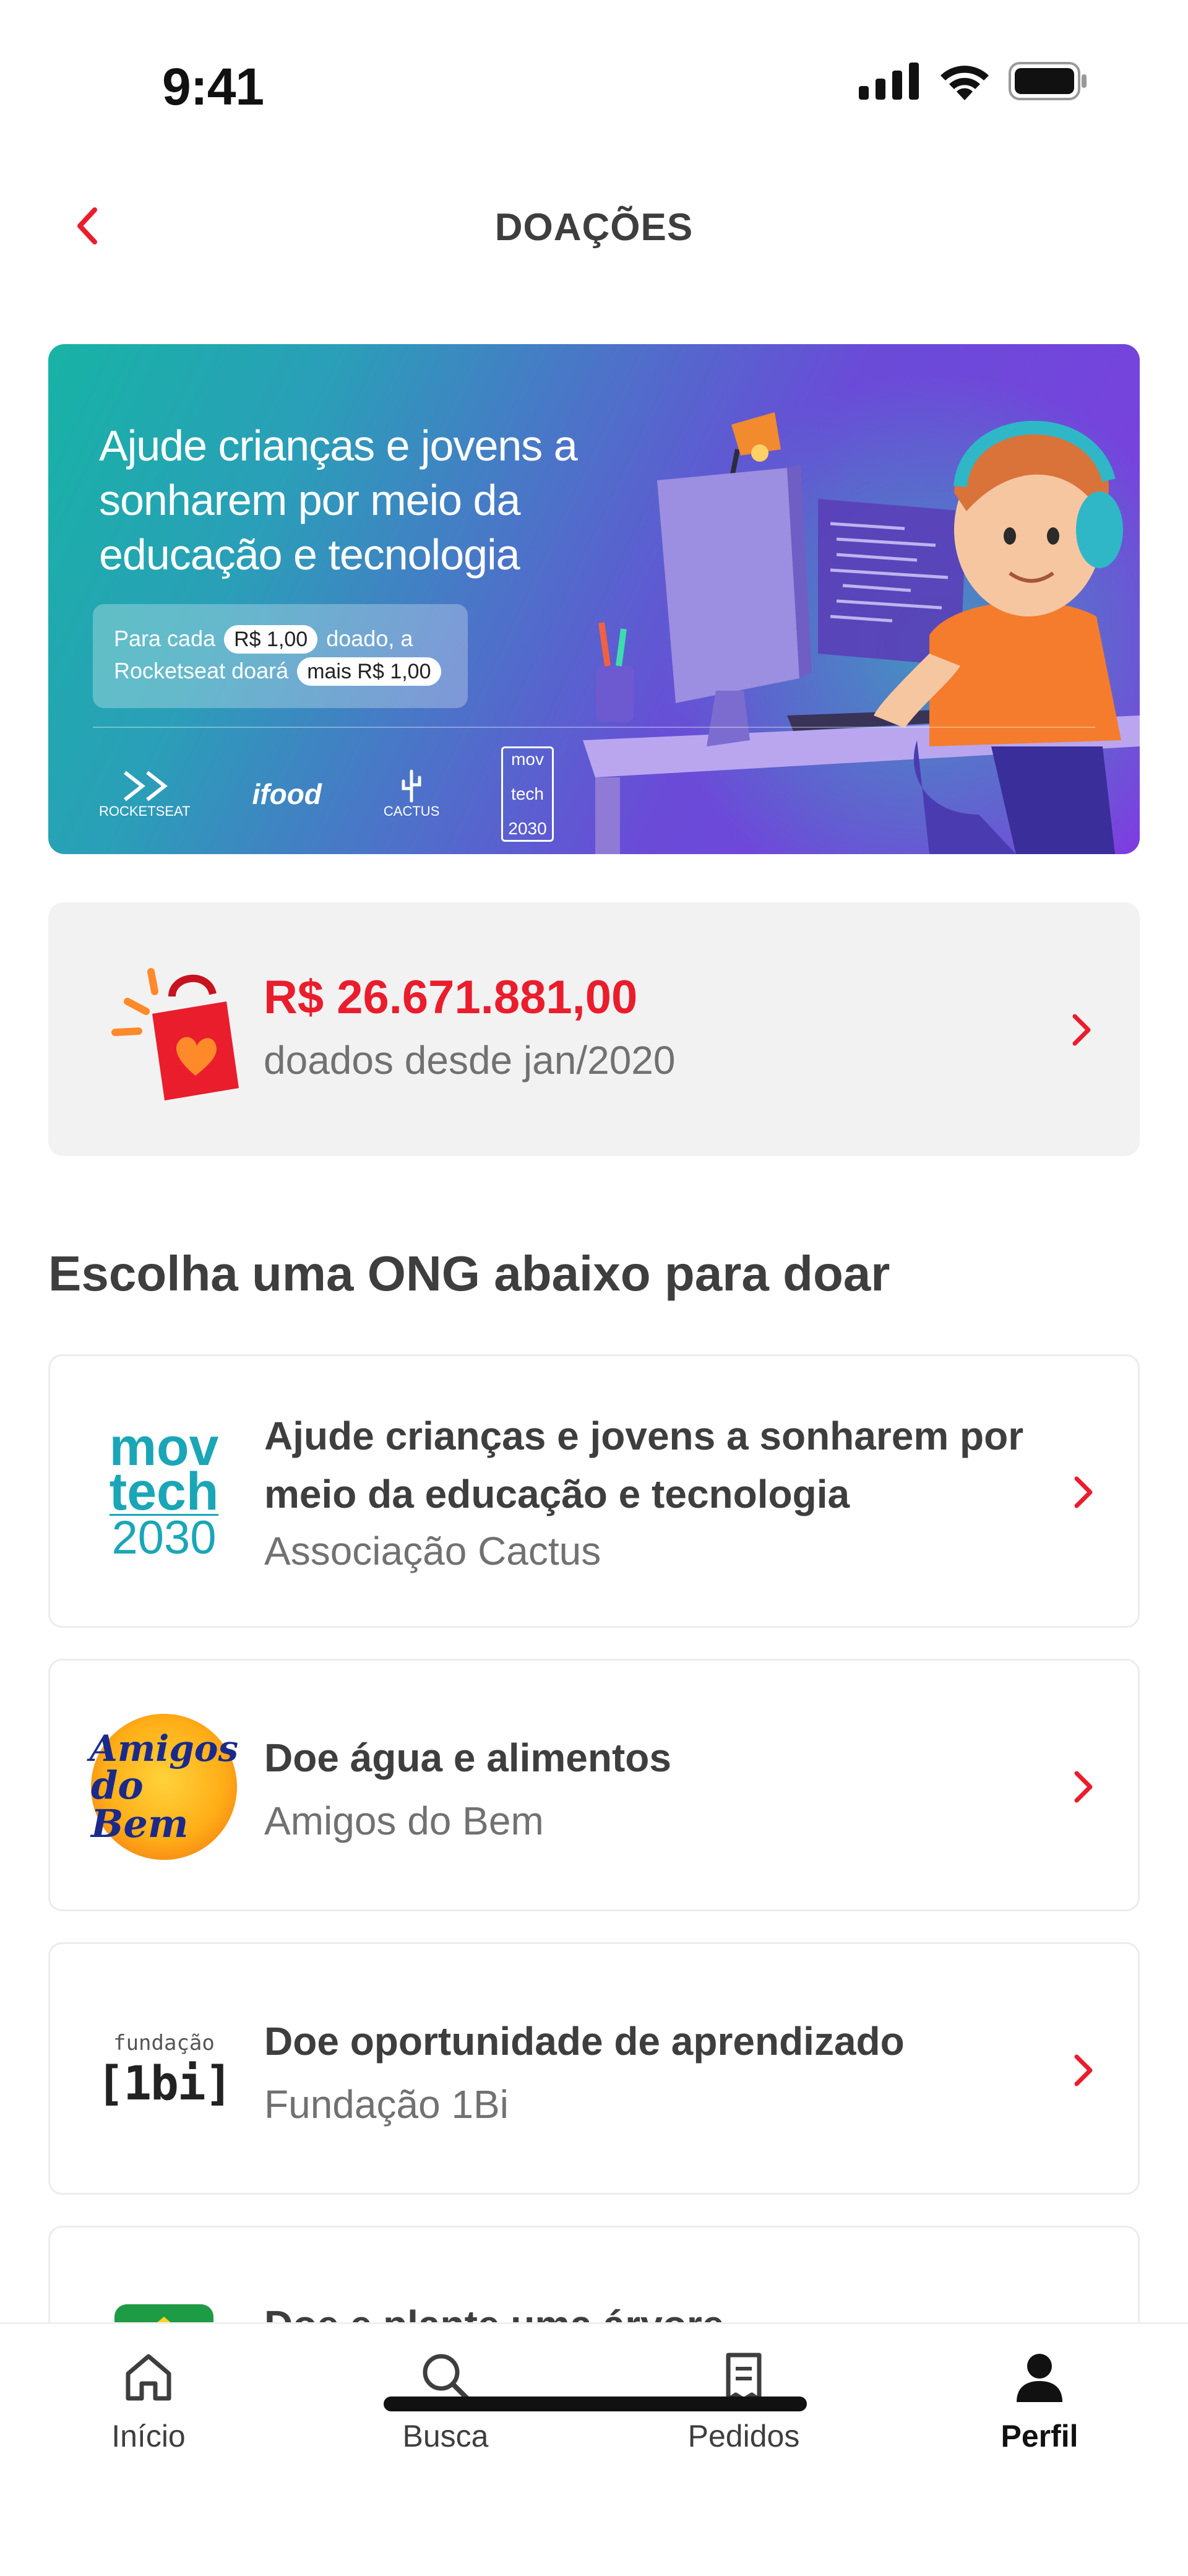  I want to click on ifood-logo: ifood, so click(287, 794).